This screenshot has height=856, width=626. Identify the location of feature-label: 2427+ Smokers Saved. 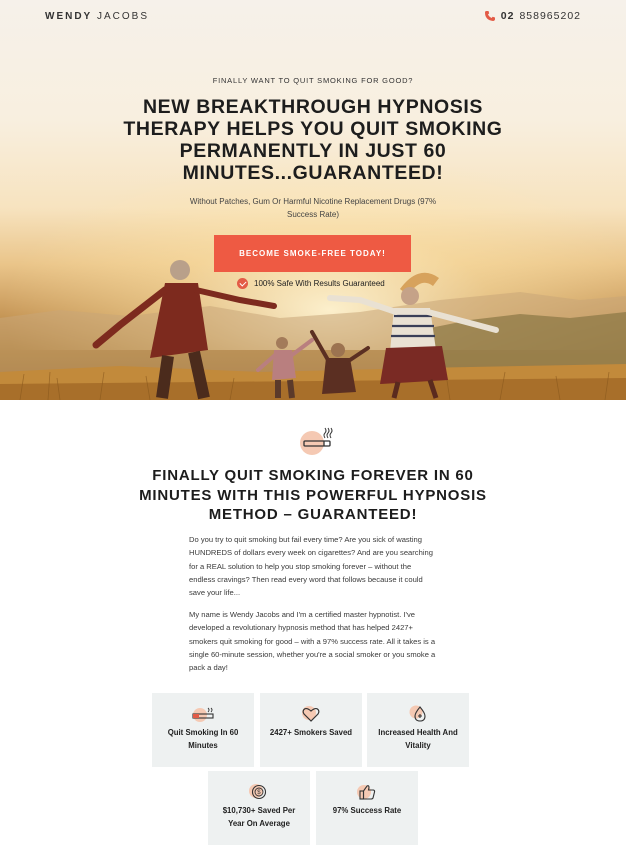
(311, 732).